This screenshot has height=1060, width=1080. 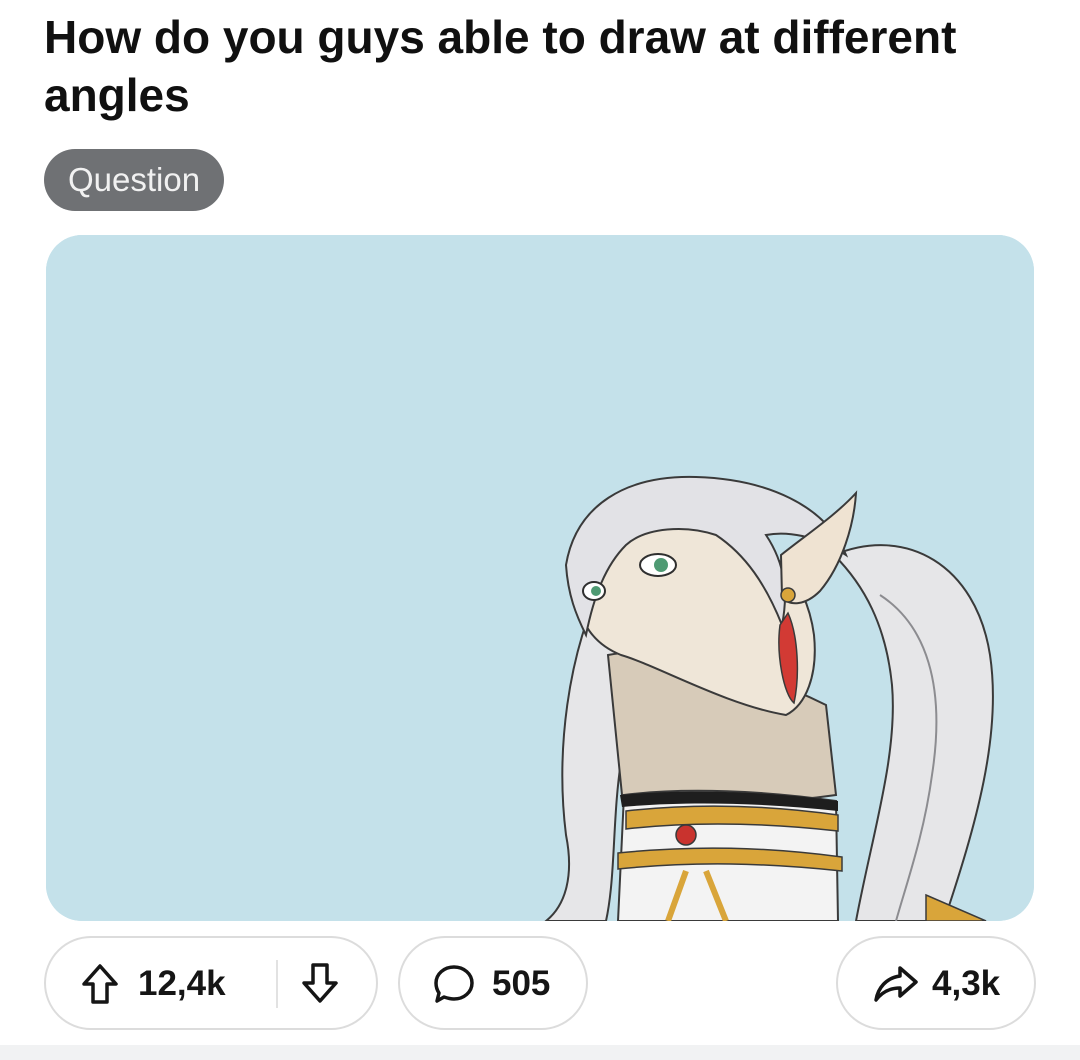 I want to click on comments-pill: 505, so click(x=493, y=983).